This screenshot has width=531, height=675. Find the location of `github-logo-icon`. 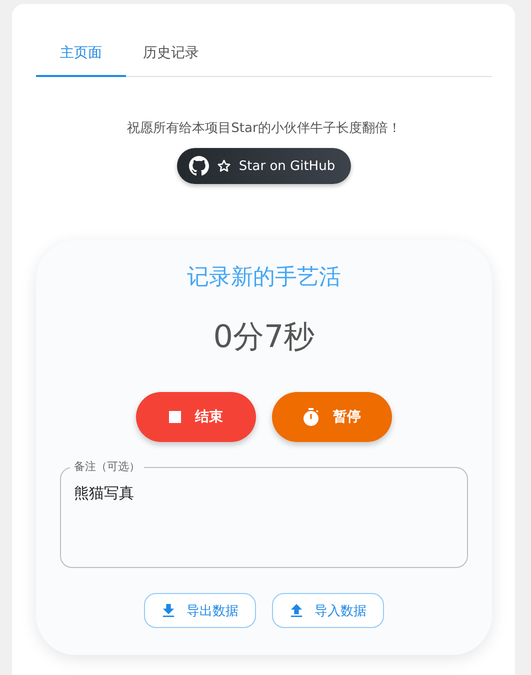

github-logo-icon is located at coordinates (198, 166).